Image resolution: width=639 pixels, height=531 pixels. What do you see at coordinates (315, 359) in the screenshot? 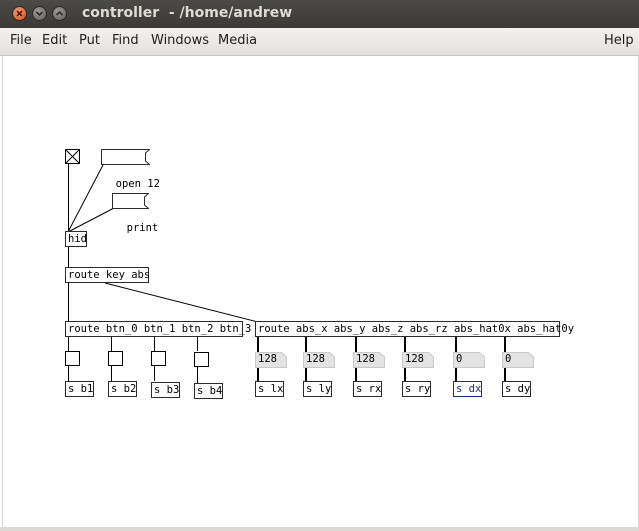
I see `number-ly-value: 128` at bounding box center [315, 359].